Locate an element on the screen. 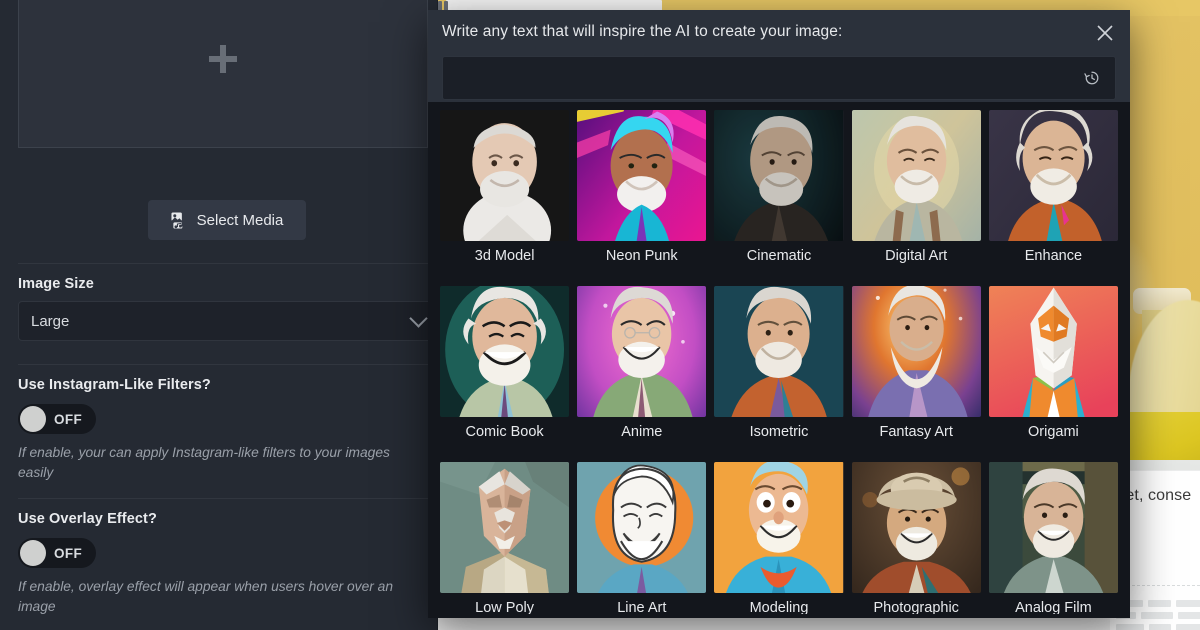  prompt-row is located at coordinates (779, 79).